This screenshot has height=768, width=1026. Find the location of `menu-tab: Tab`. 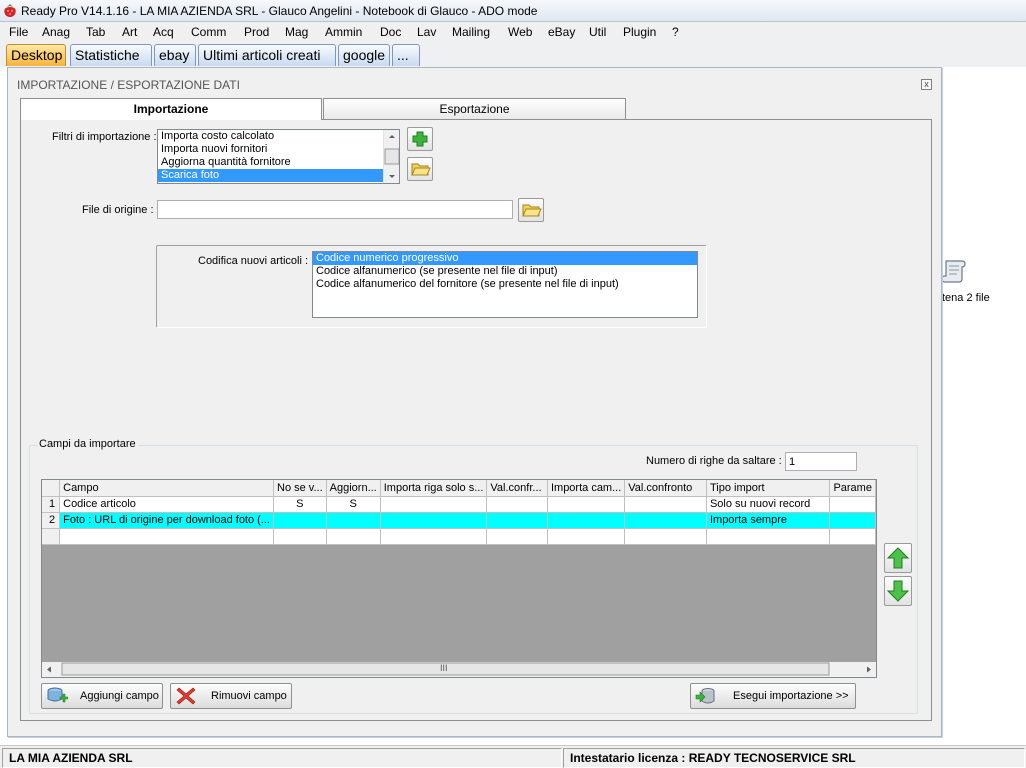

menu-tab: Tab is located at coordinates (95, 32).